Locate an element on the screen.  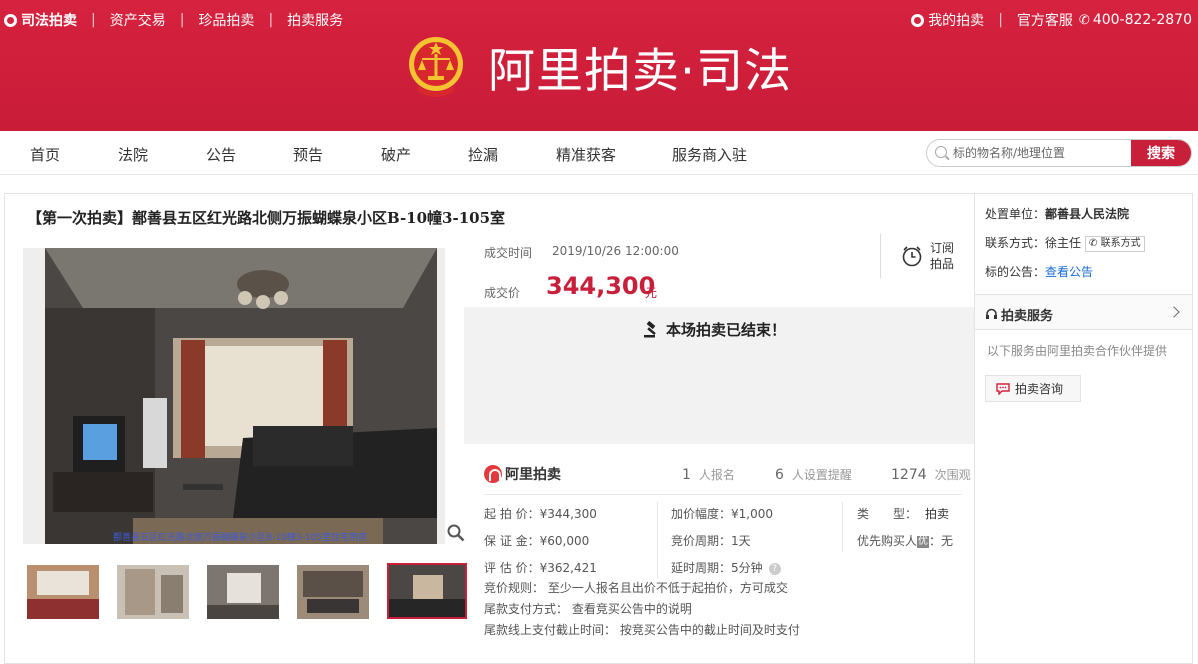
priority-buyer-label: 优先购买人 is located at coordinates (887, 541).